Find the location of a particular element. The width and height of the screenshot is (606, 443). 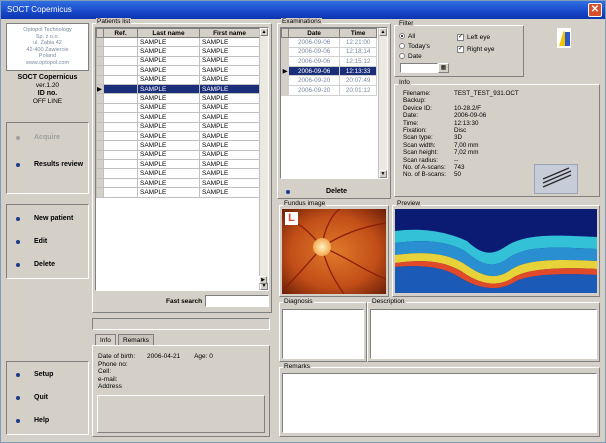

ref-cell is located at coordinates (120, 51).